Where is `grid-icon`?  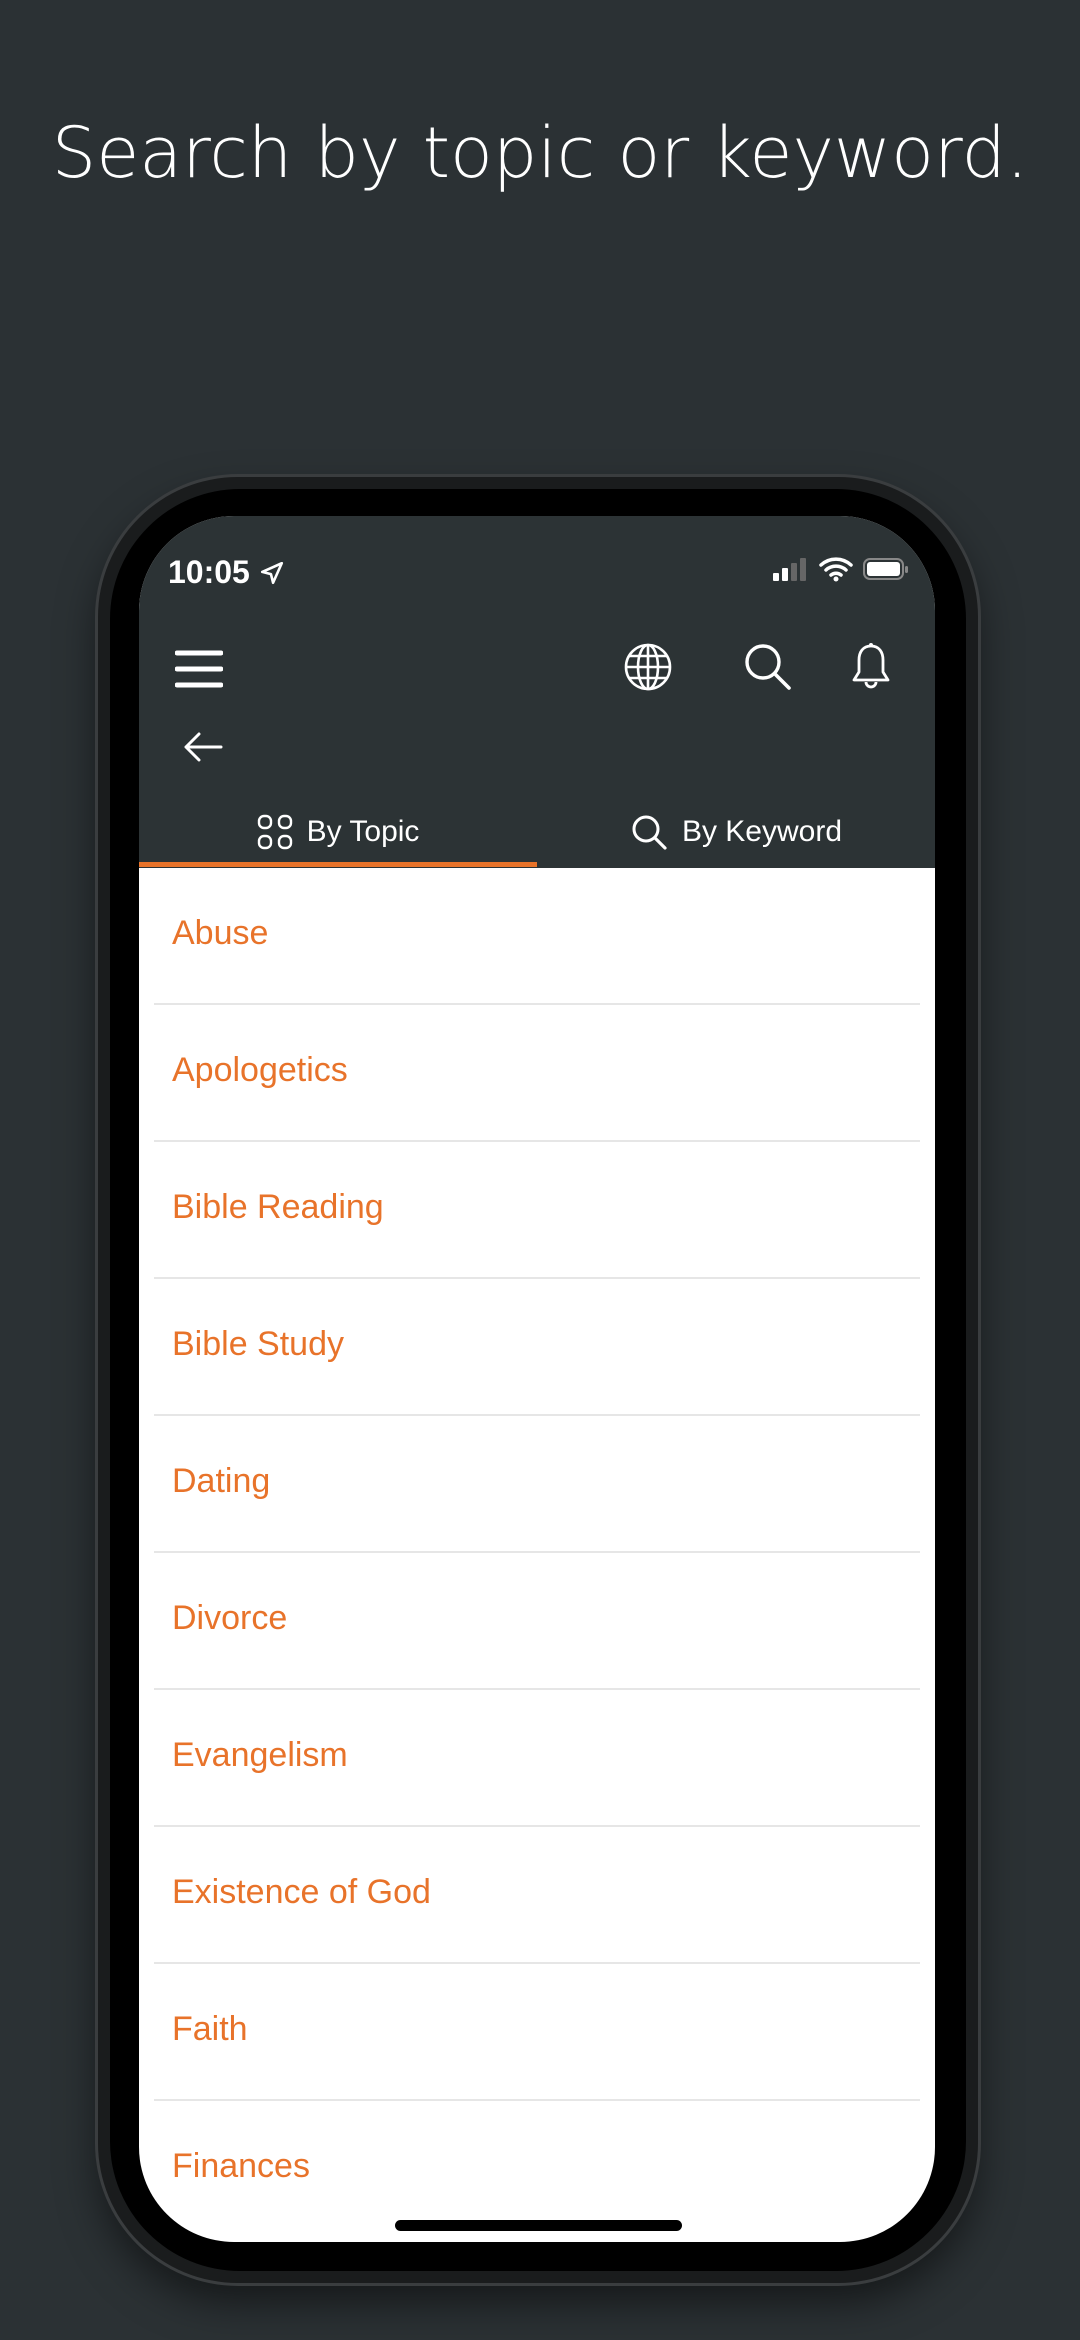
grid-icon is located at coordinates (274, 832).